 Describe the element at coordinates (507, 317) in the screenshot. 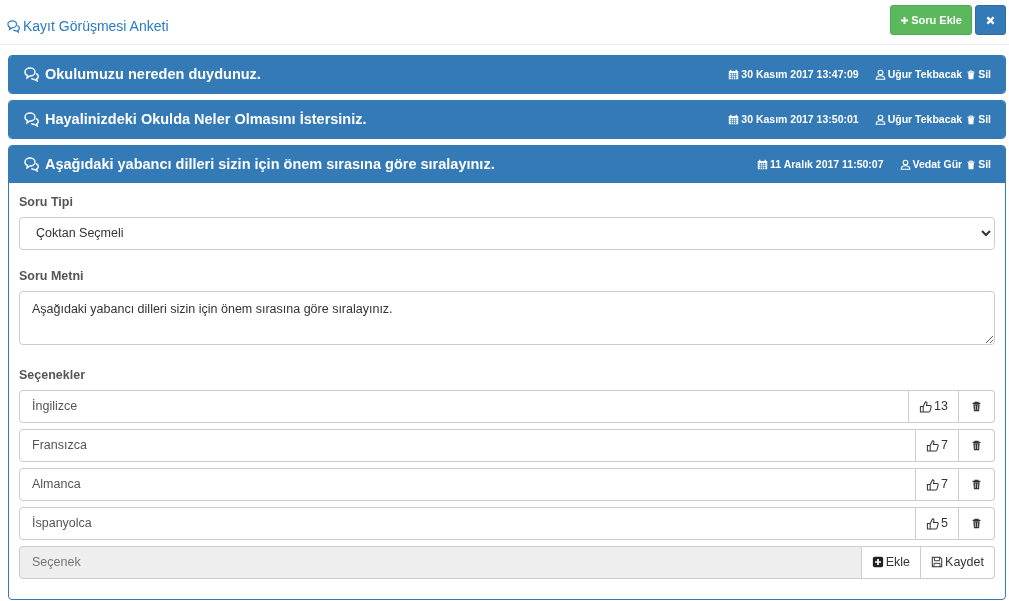

I see `question-text-field: Aşağıdaki yabancı dilleri sizin için önem sırasına göre sıralayınız.` at that location.